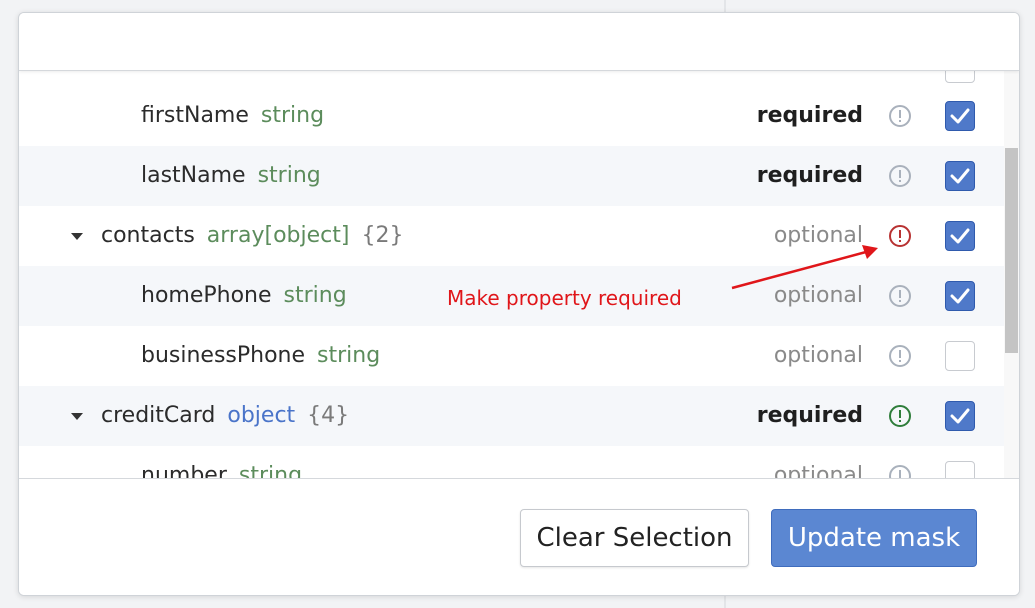 The image size is (1035, 608). What do you see at coordinates (206, 295) in the screenshot?
I see `property-name: homePhone` at bounding box center [206, 295].